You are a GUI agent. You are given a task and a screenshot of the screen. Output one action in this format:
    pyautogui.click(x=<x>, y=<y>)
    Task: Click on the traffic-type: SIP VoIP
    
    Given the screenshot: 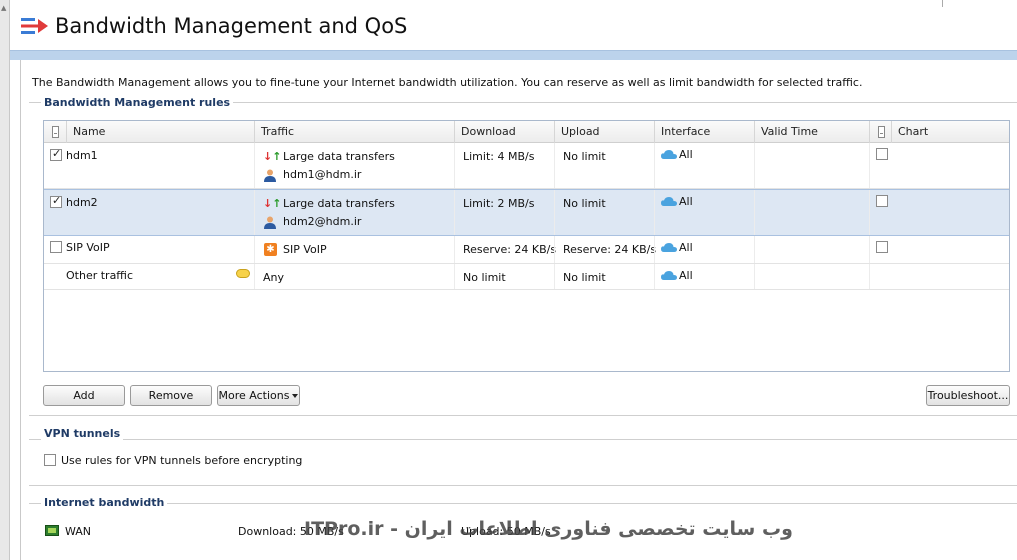 What is the action you would take?
    pyautogui.click(x=305, y=249)
    